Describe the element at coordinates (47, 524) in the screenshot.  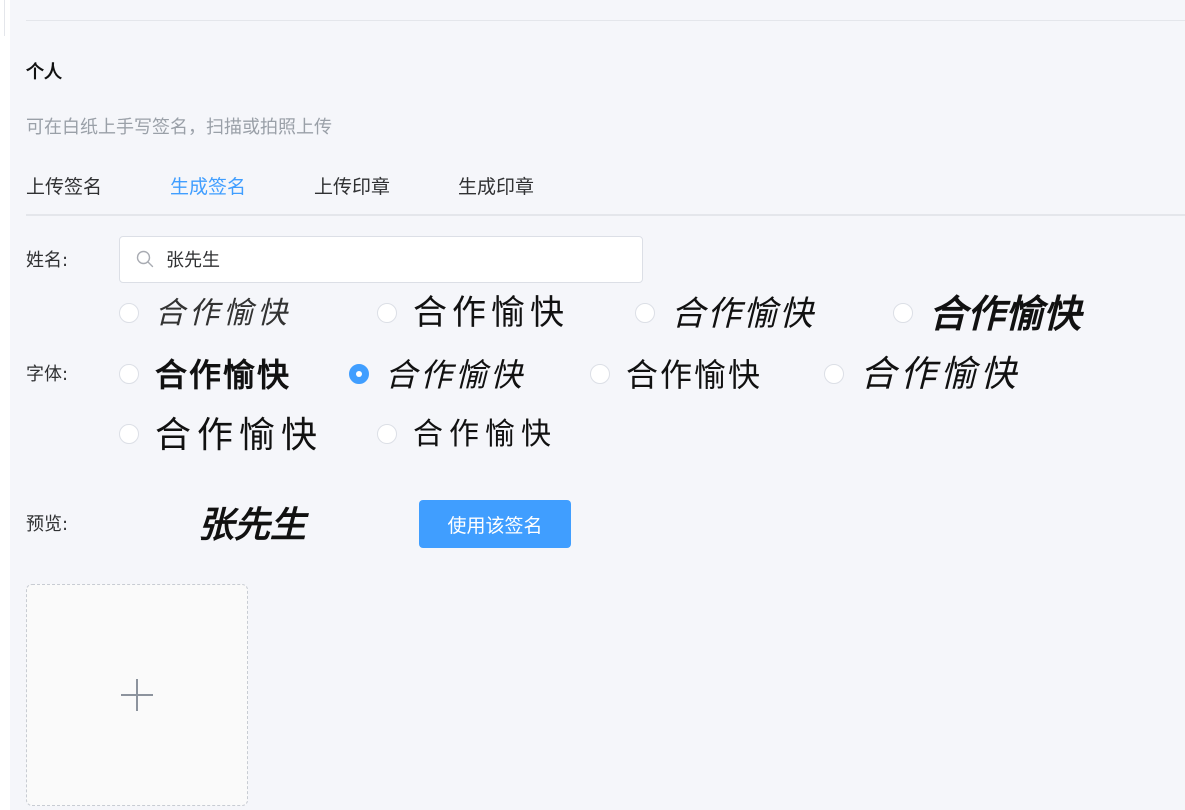
I see `preview-label: 预览:` at that location.